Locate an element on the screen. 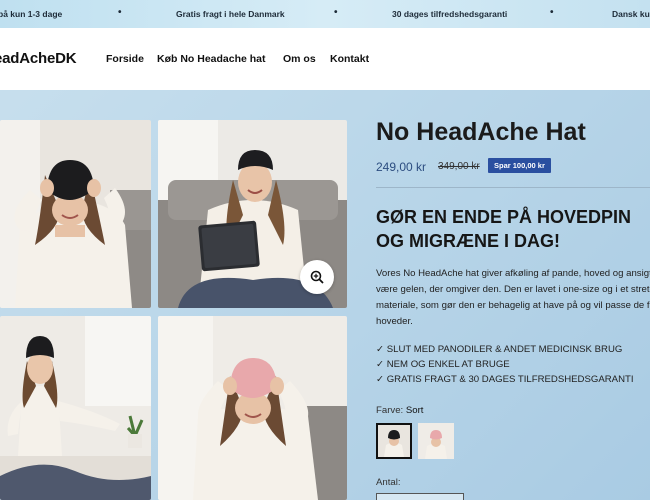 This screenshot has width=650, height=500. nav-contact: Kontakt is located at coordinates (349, 59).